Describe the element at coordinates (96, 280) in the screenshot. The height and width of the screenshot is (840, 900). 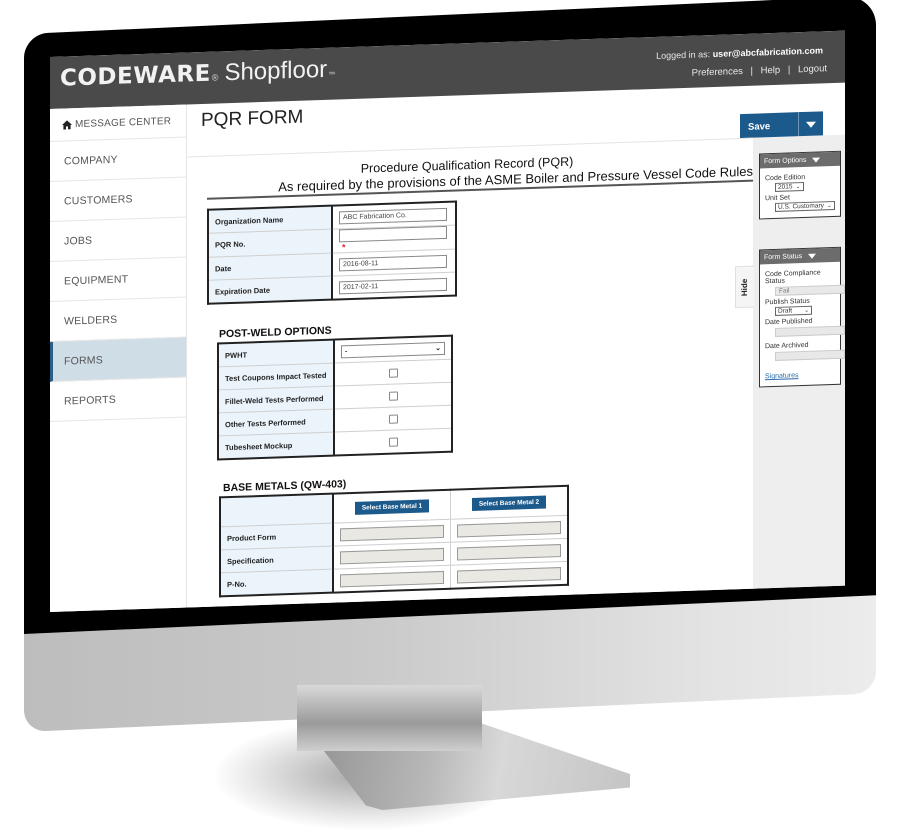
I see `sidebar-item-label: EQUIPMENT` at that location.